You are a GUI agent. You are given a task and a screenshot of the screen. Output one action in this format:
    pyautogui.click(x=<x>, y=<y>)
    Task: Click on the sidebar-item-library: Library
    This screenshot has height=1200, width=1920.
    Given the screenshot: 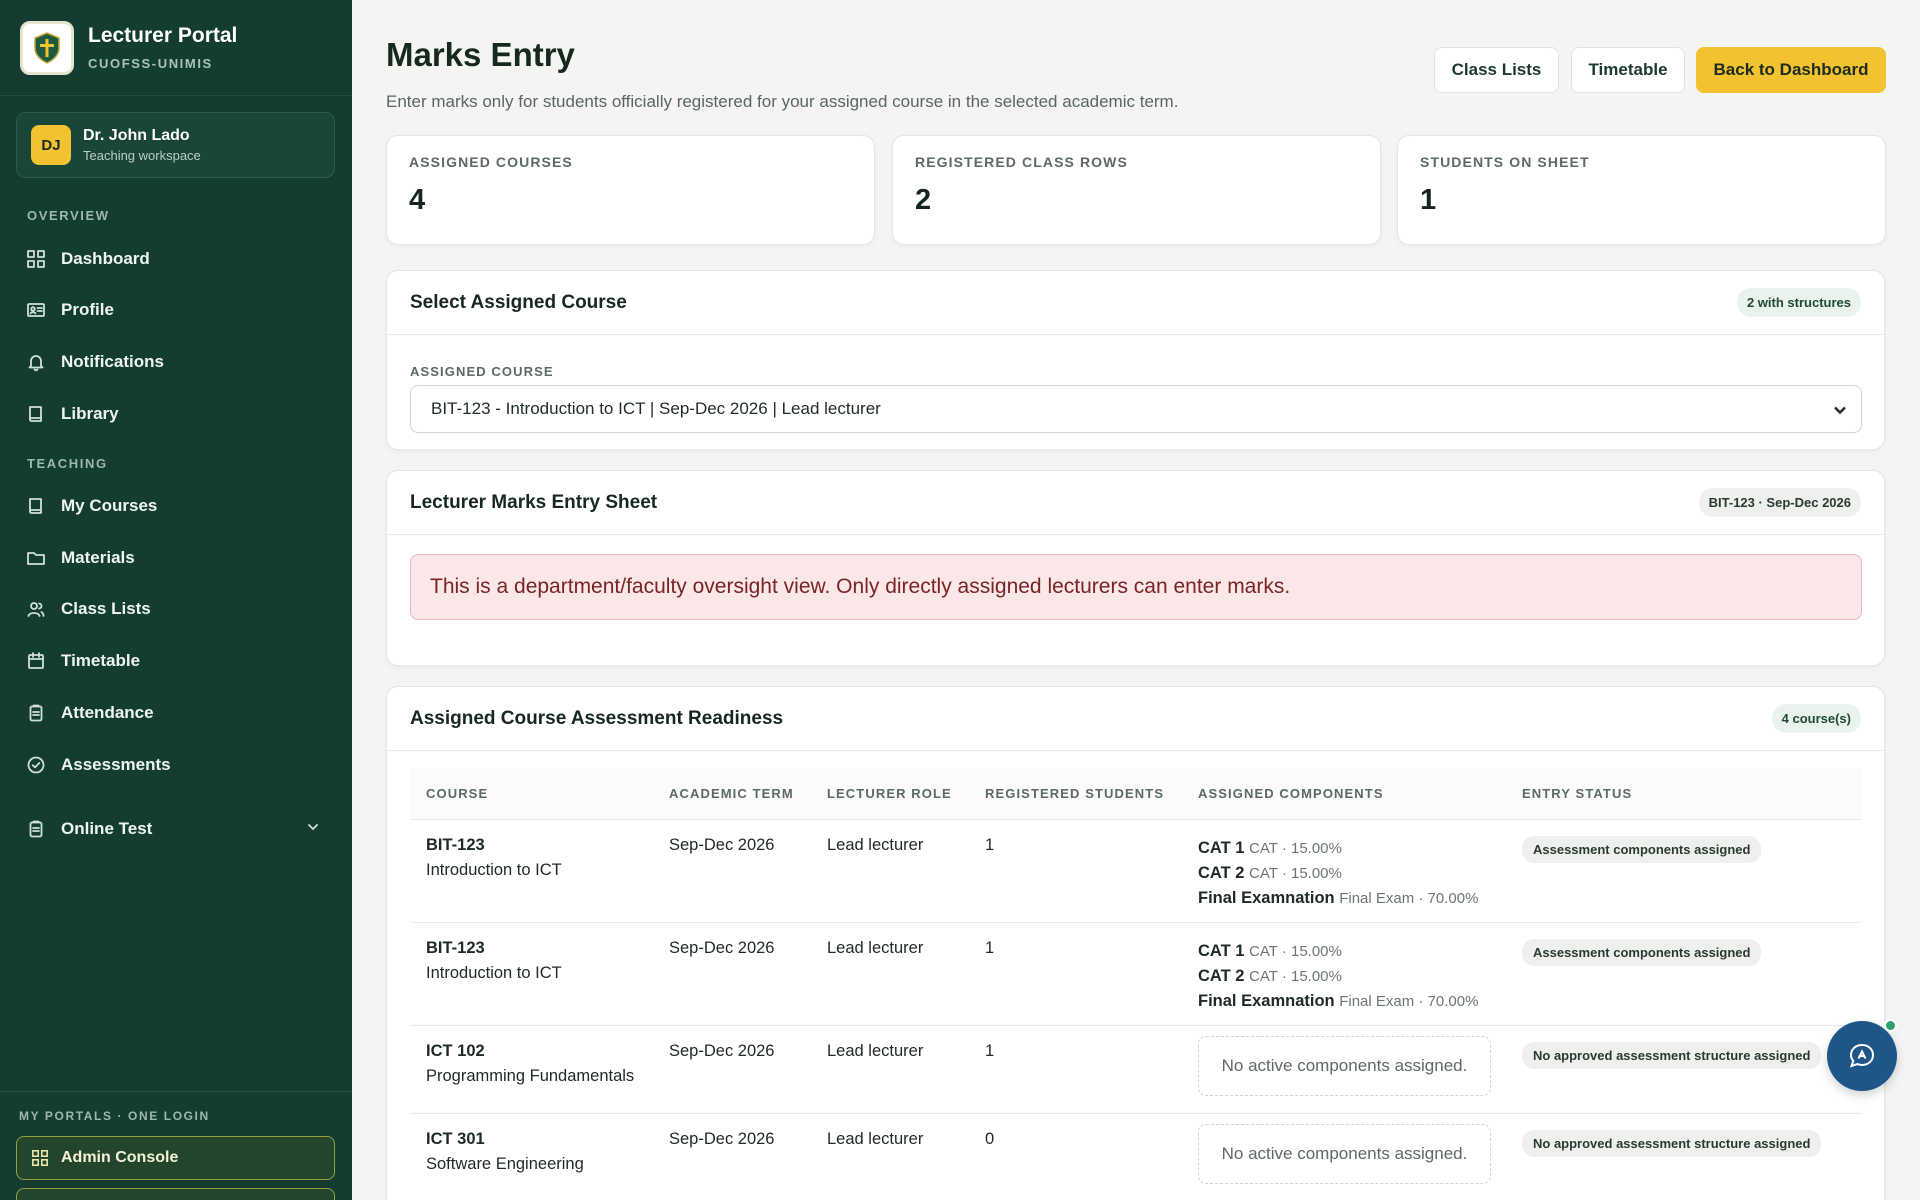 What is the action you would take?
    pyautogui.click(x=178, y=414)
    